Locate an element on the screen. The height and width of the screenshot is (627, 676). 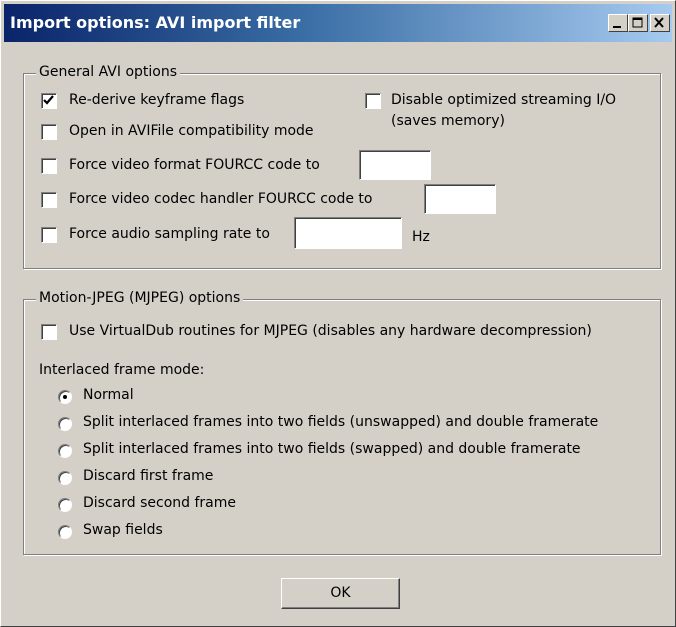
disable-streaming-sublabel: (saves memory) is located at coordinates (448, 121).